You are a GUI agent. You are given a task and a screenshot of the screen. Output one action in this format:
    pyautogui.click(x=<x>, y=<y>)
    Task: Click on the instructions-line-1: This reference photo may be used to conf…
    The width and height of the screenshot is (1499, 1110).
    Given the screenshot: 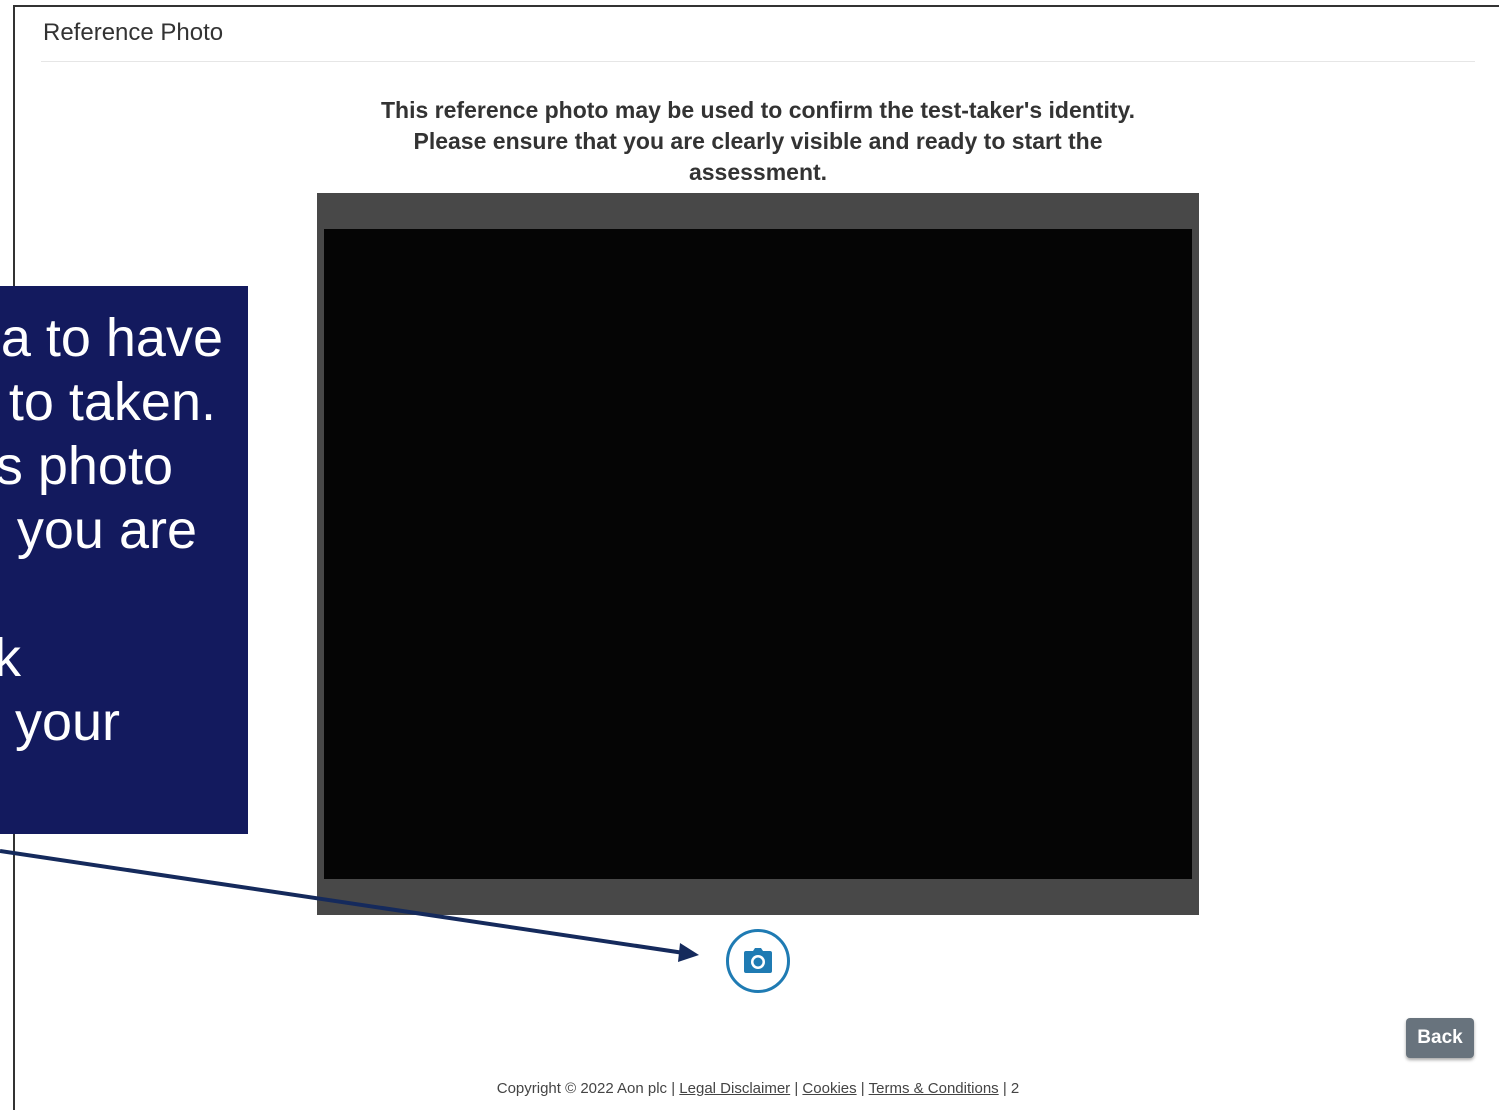 What is the action you would take?
    pyautogui.click(x=758, y=110)
    